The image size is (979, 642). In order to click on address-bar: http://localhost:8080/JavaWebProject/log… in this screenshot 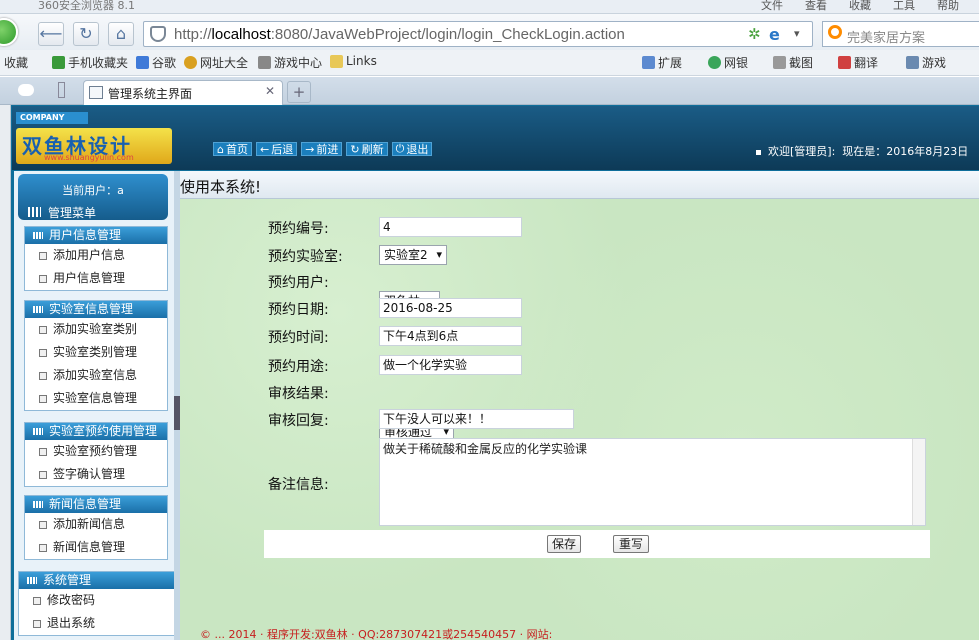, I will do `click(478, 34)`.